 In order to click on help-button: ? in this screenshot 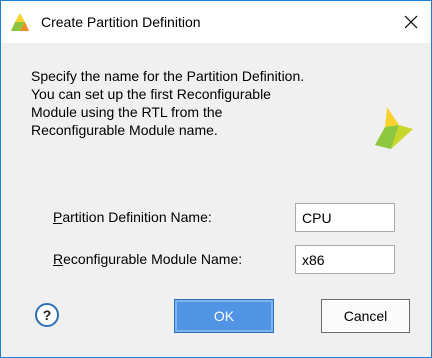, I will do `click(47, 315)`.